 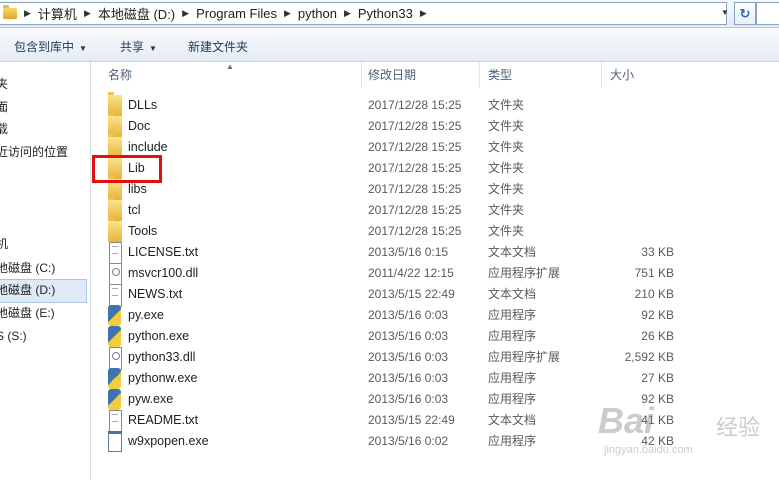 What do you see at coordinates (392, 104) in the screenshot?
I see `file-row: DLLs 2017/12/28 15:25 文件夹` at bounding box center [392, 104].